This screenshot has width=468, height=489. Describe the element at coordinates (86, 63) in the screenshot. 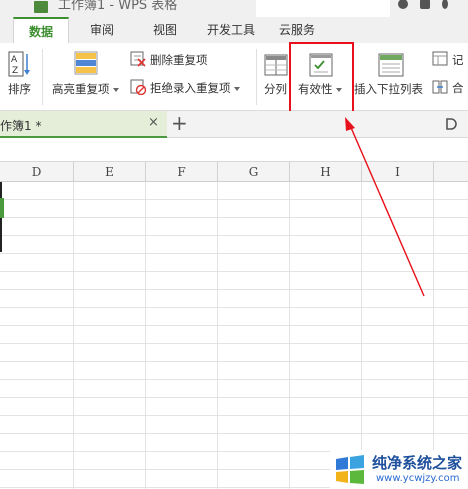

I see `highlight-duplicates-icon` at that location.